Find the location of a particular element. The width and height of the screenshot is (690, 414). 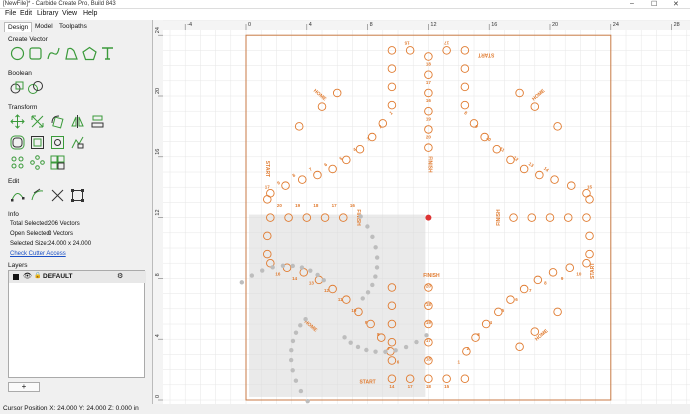

menu-file: File is located at coordinates (10, 13).